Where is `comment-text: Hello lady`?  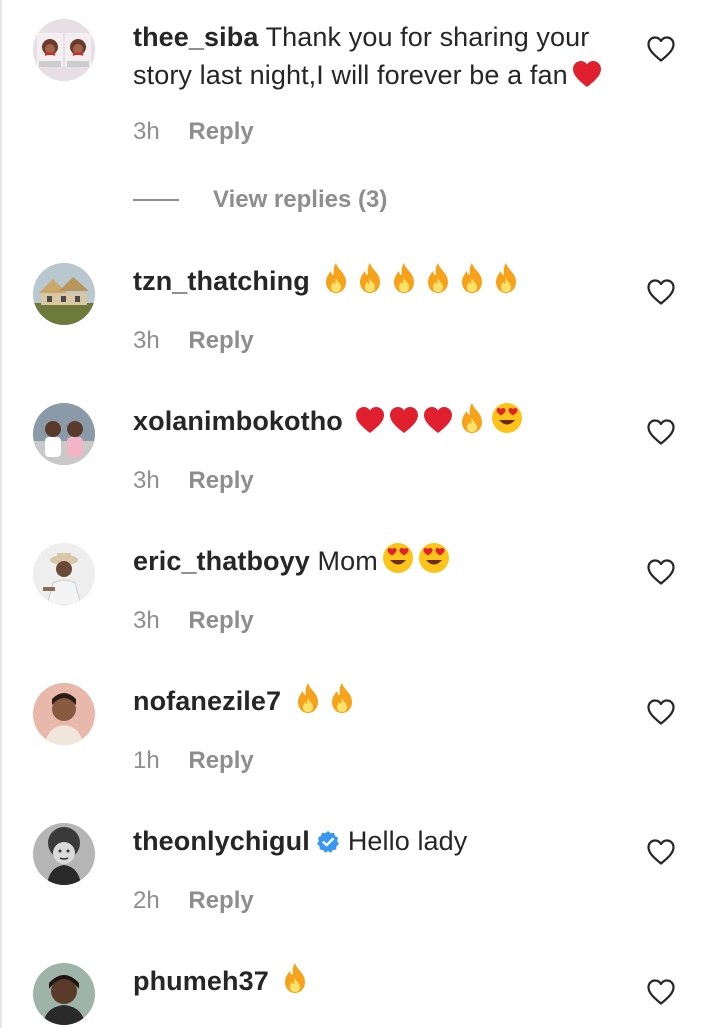
comment-text: Hello lady is located at coordinates (407, 841).